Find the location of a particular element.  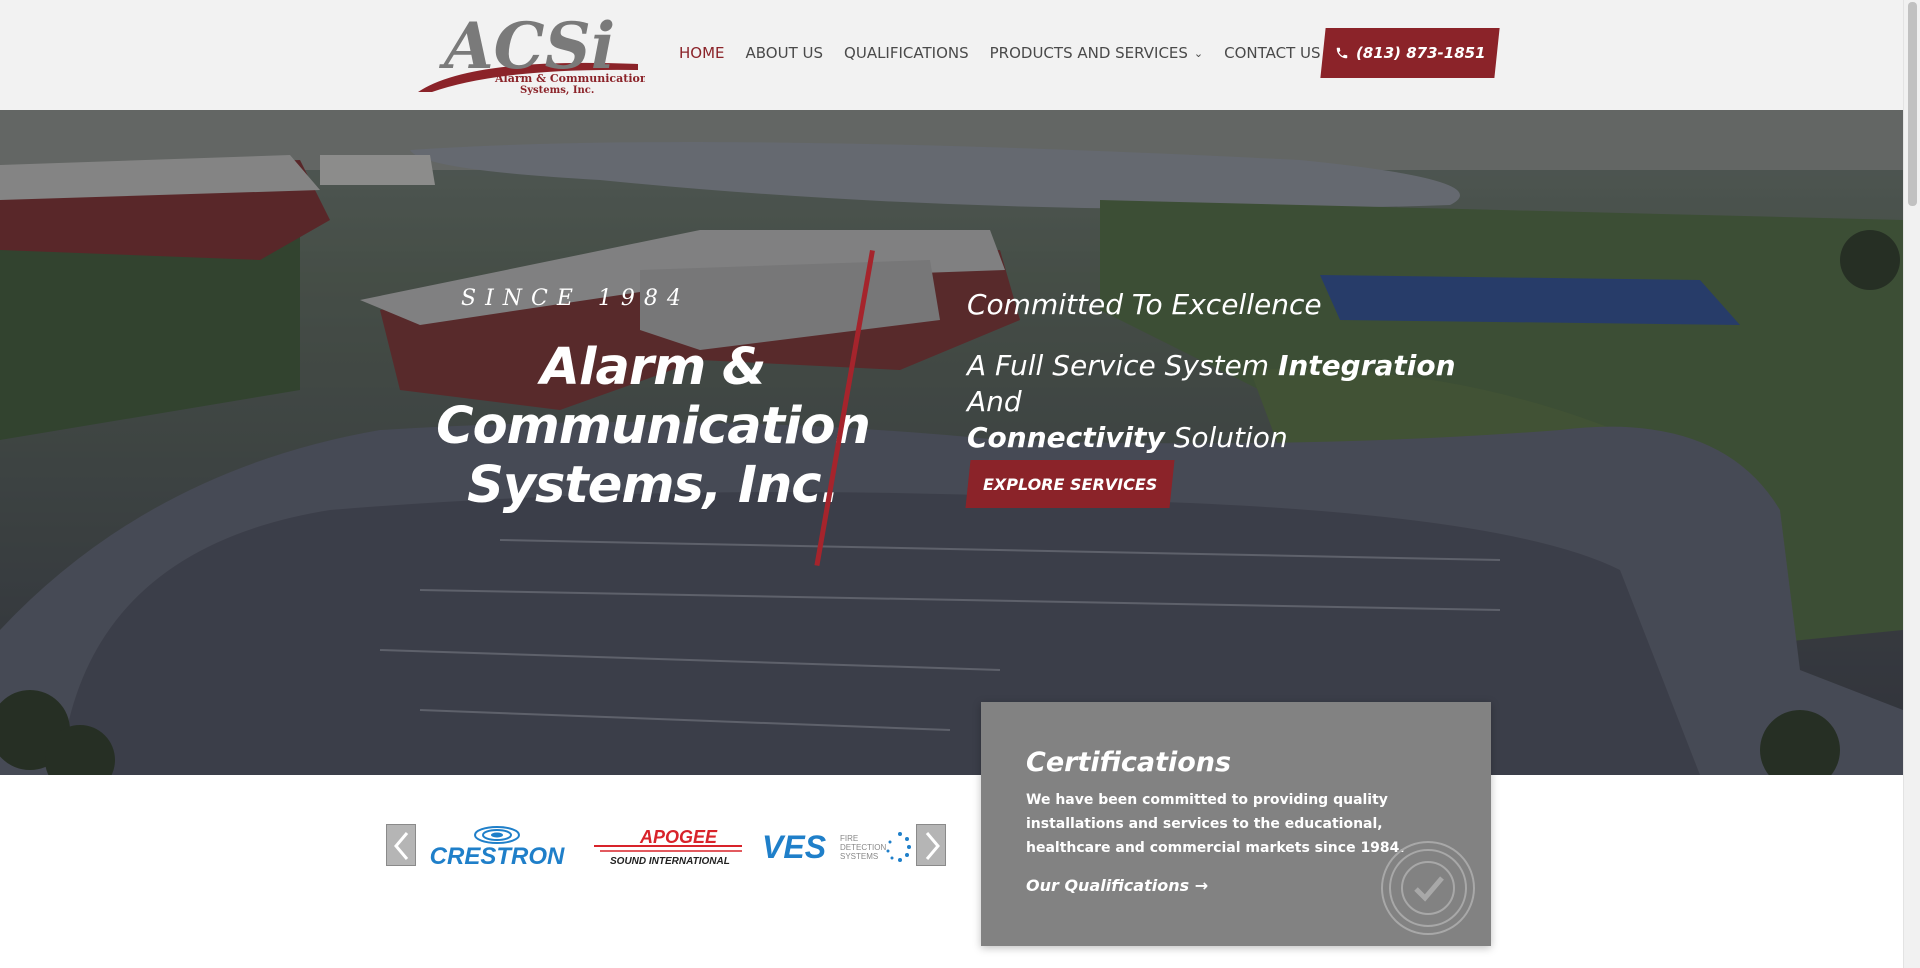

nav-products-label: PRODUCTS AND SERVICES is located at coordinates (1088, 53).